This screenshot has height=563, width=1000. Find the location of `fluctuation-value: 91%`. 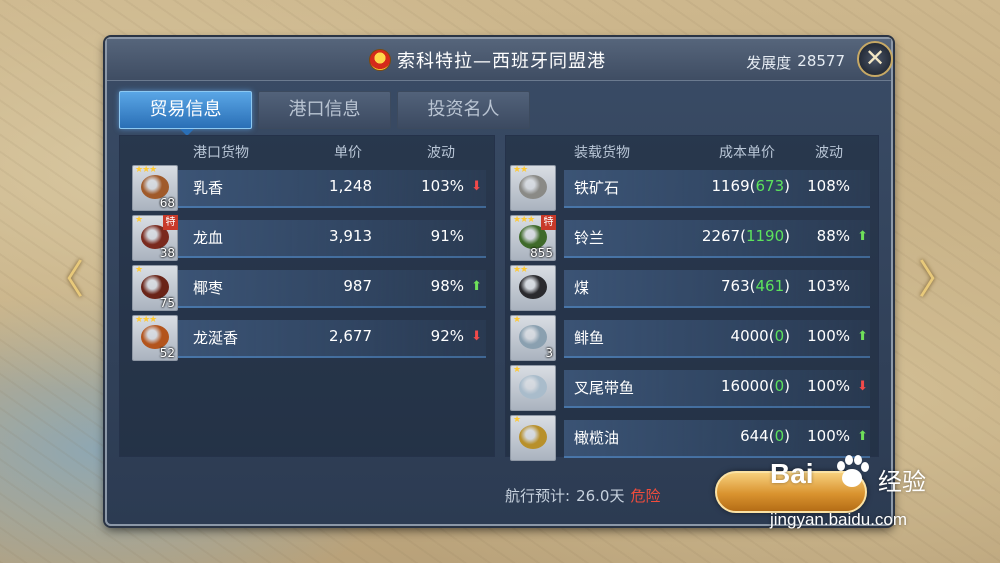

fluctuation-value: 91% is located at coordinates (447, 236).